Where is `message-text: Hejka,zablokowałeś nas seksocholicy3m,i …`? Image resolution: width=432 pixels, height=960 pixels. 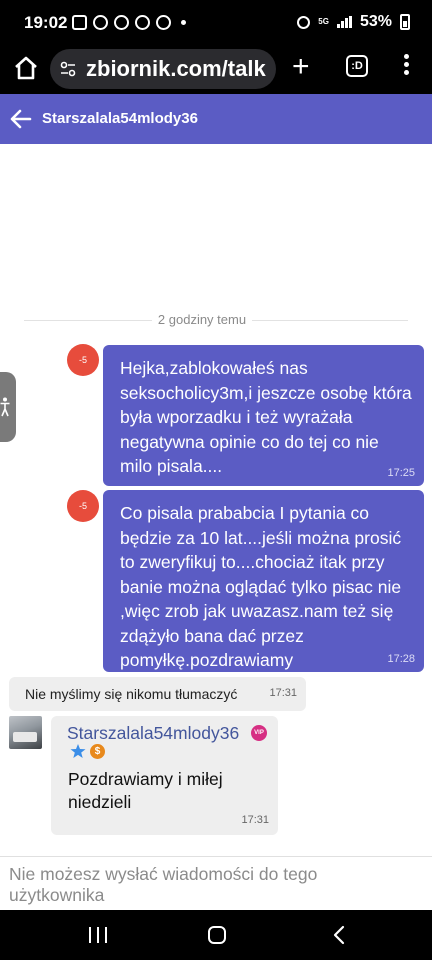 message-text: Hejka,zablokowałeś nas seksocholicy3m,i … is located at coordinates (266, 417).